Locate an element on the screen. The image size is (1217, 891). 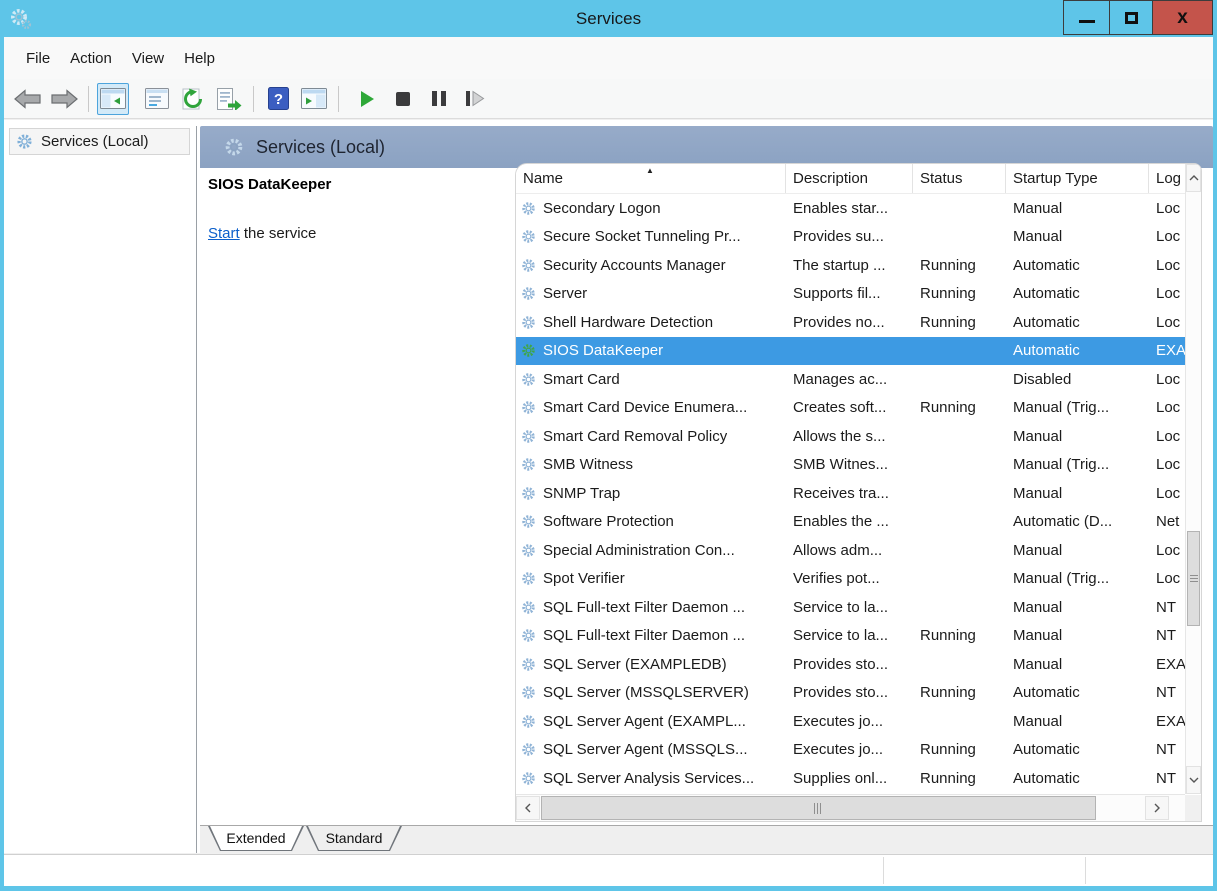
service-name-text: Smart Card Removal Policy is located at coordinates (635, 436).